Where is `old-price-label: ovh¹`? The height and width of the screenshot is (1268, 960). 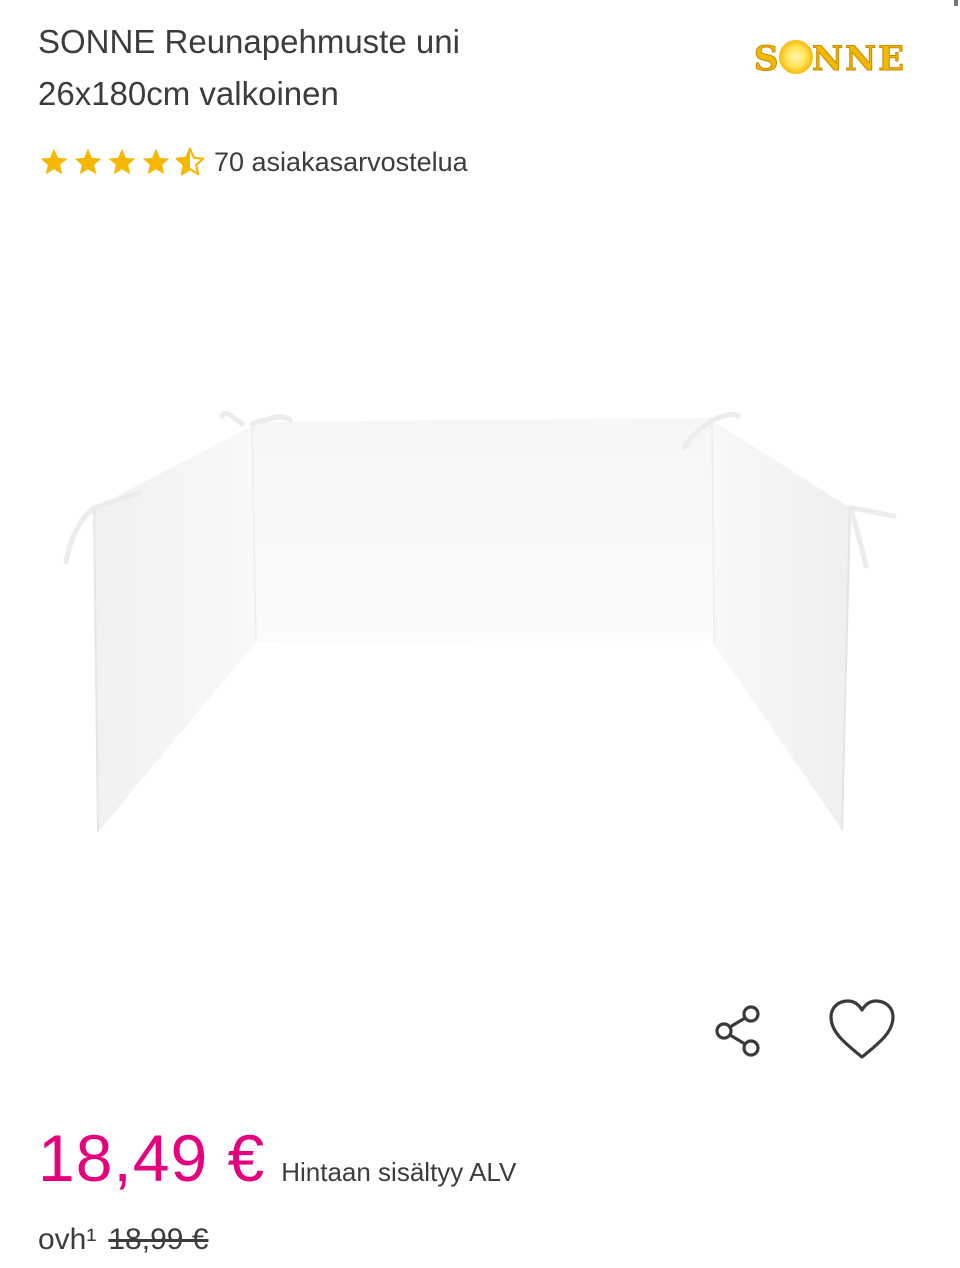
old-price-label: ovh¹ is located at coordinates (67, 1239).